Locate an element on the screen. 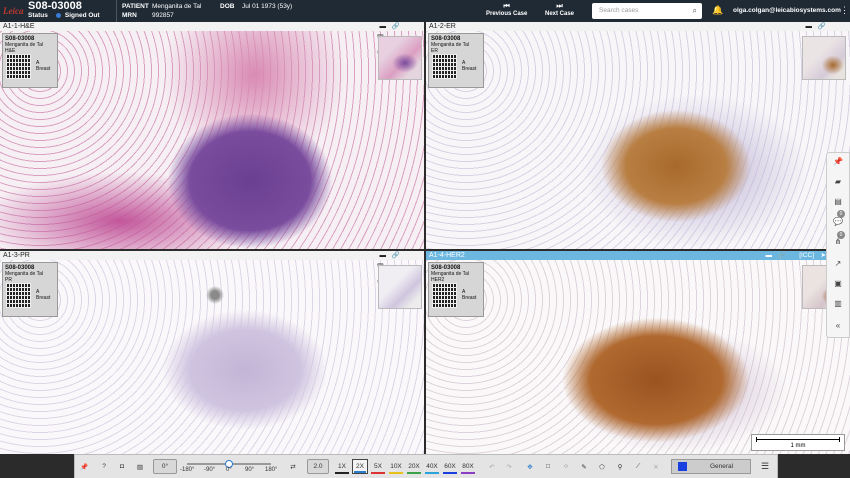  icc-tag: [ICC] is located at coordinates (806, 255).